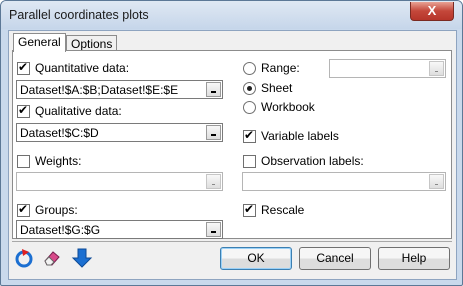 This screenshot has height=286, width=463. I want to click on clear-button, so click(52, 258).